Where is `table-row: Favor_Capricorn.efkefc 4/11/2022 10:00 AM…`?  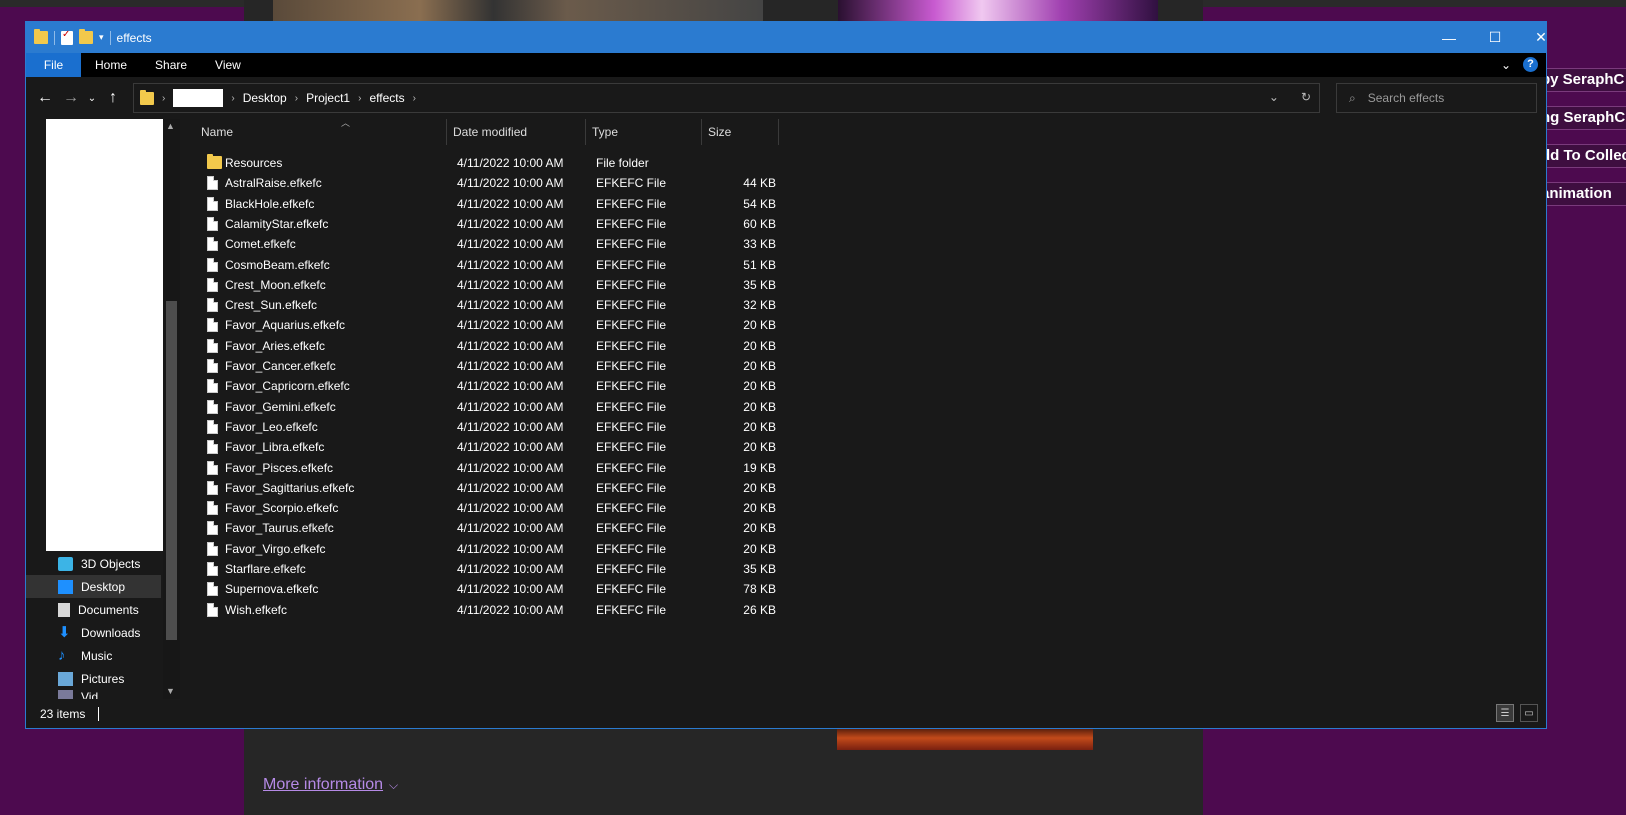 table-row: Favor_Capricorn.efkefc 4/11/2022 10:00 AM… is located at coordinates (481, 386).